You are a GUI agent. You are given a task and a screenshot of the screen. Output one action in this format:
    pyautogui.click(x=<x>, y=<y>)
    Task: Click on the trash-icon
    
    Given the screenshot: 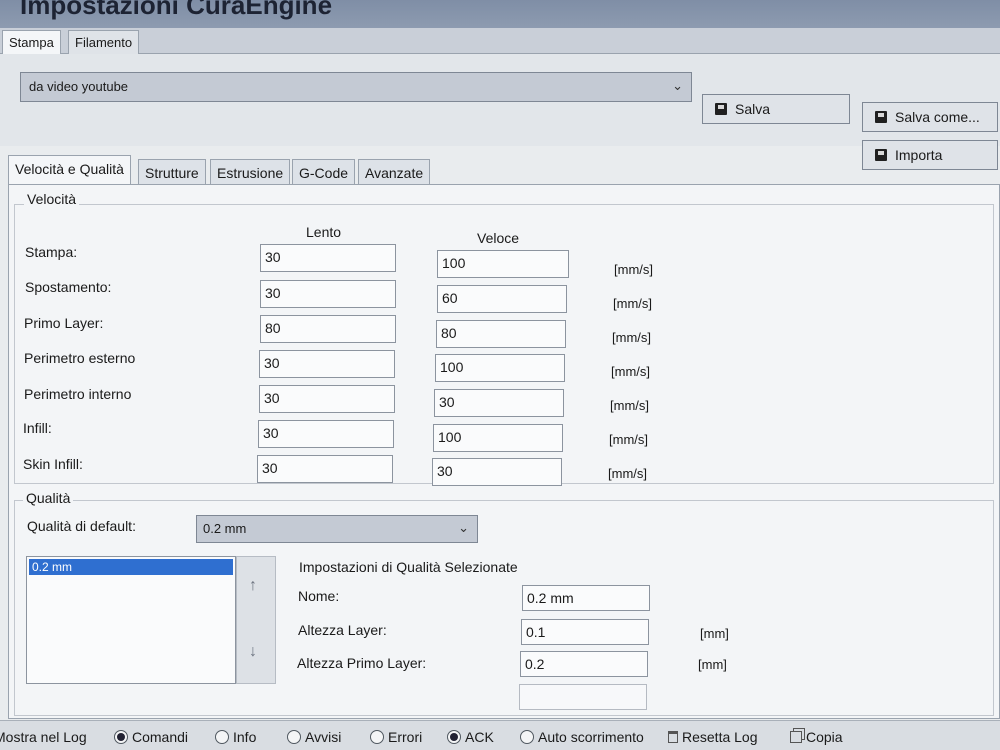 What is the action you would take?
    pyautogui.click(x=673, y=737)
    